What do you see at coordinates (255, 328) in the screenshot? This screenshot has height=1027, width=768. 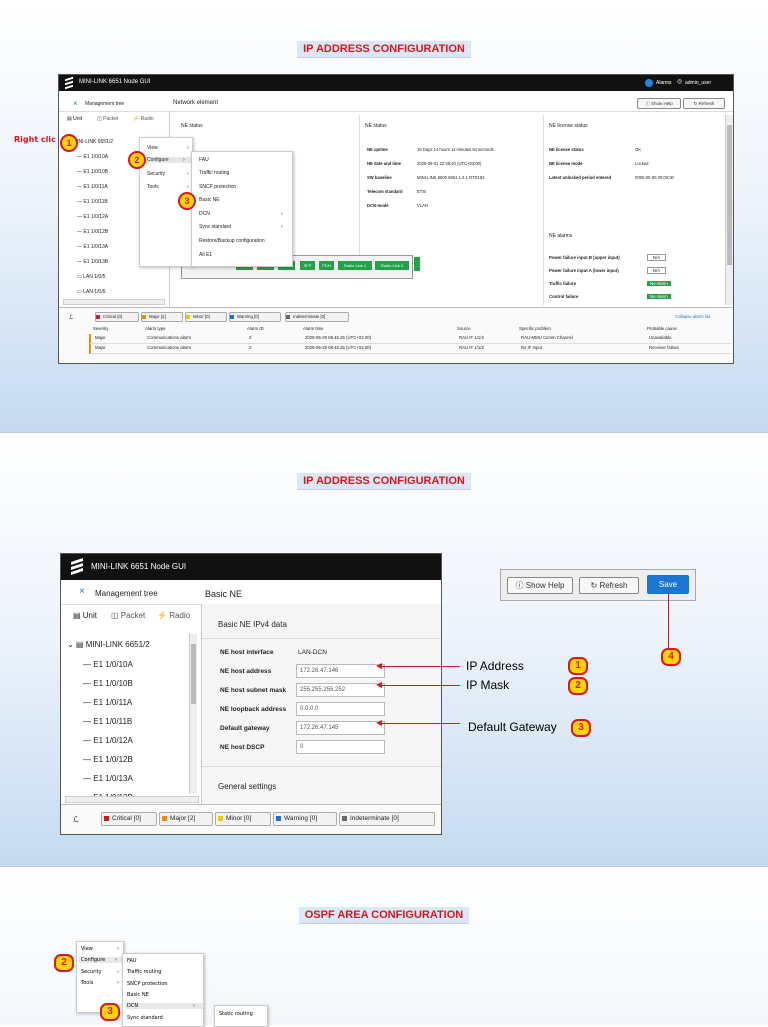 I see `col-header: Alarm ID` at bounding box center [255, 328].